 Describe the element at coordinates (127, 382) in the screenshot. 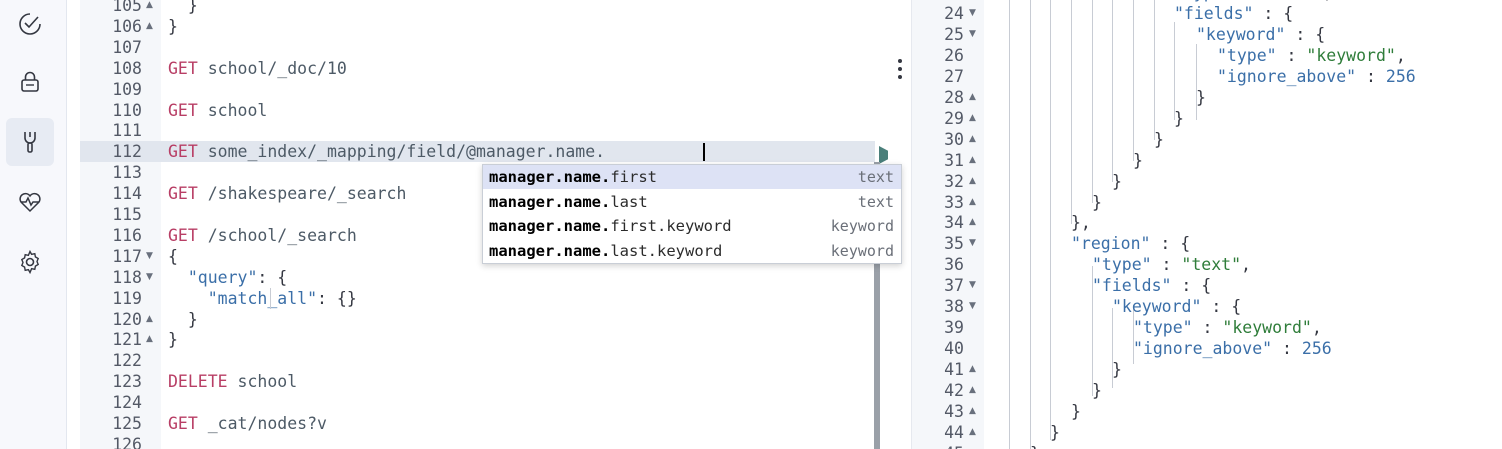

I see `line-number: 123` at that location.